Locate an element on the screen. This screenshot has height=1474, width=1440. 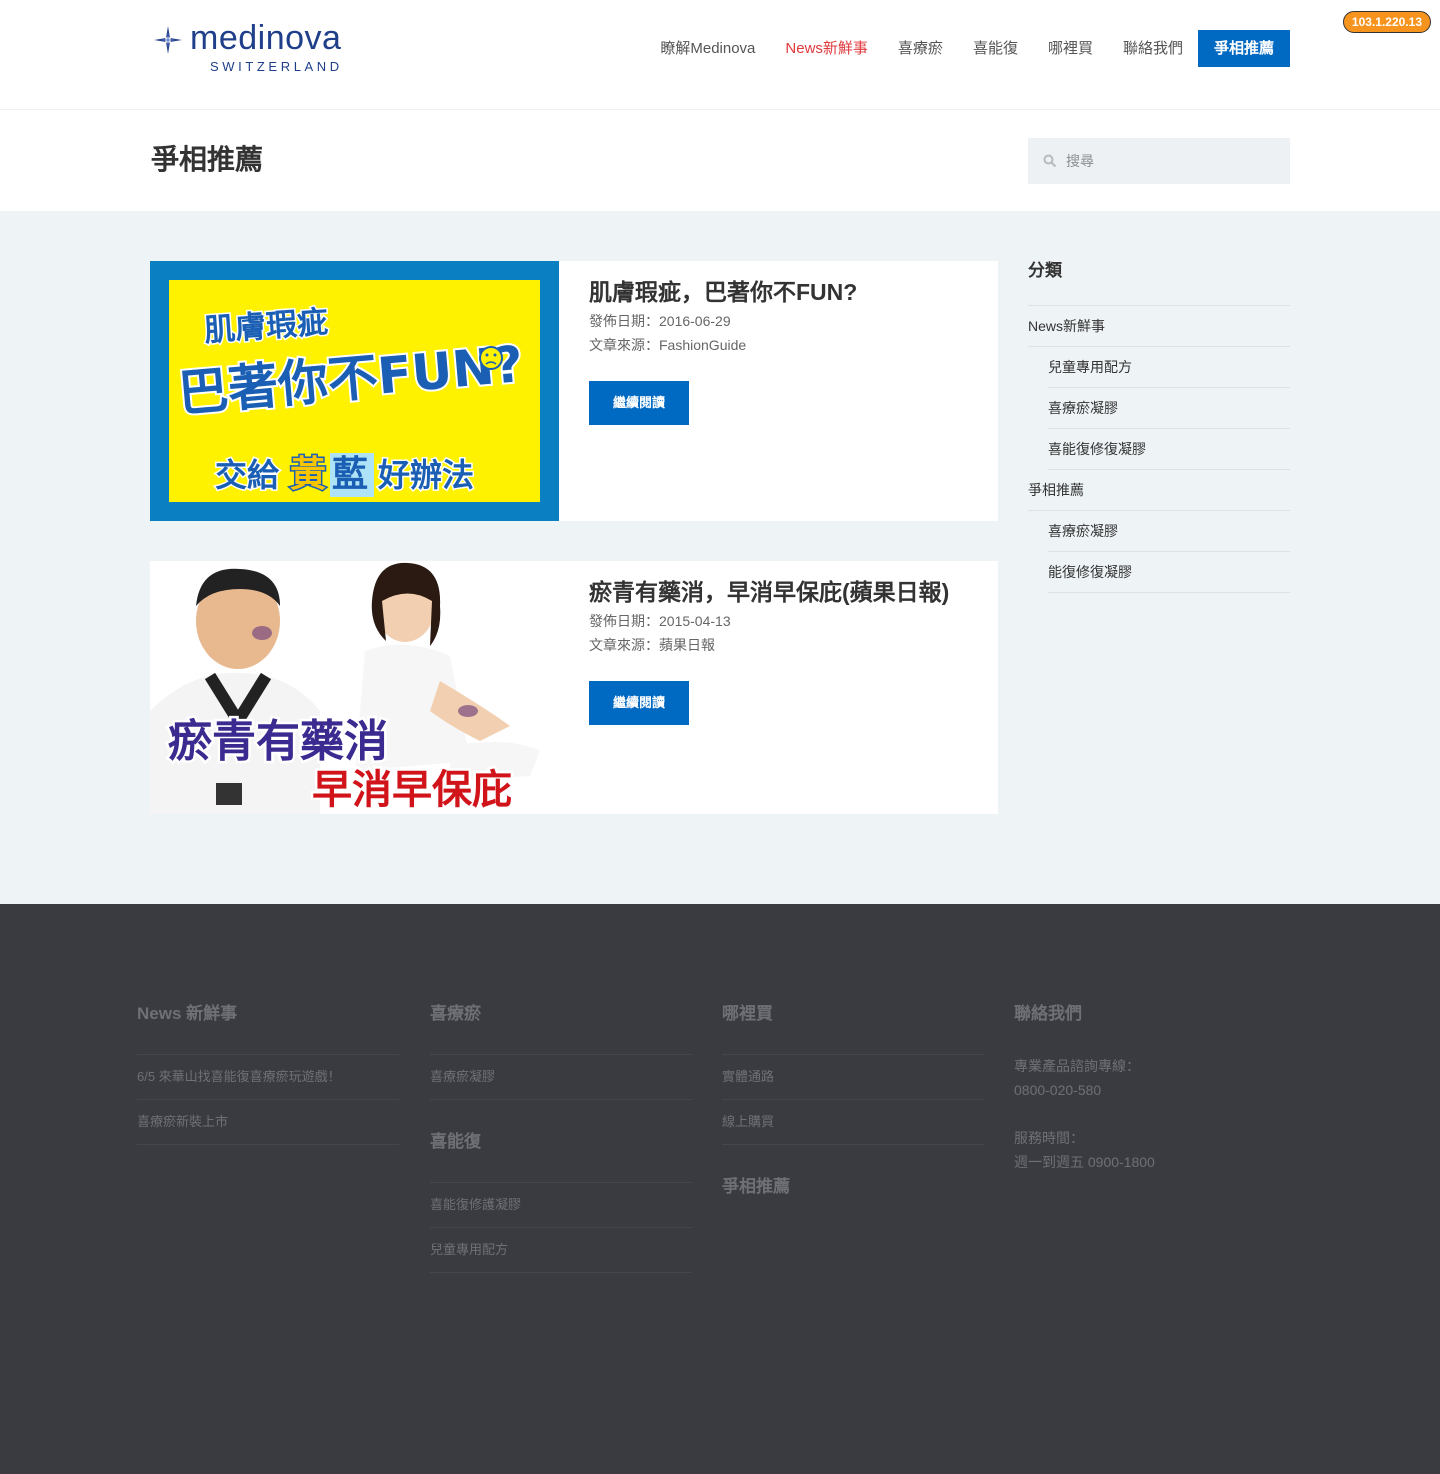
search-box is located at coordinates (1159, 161).